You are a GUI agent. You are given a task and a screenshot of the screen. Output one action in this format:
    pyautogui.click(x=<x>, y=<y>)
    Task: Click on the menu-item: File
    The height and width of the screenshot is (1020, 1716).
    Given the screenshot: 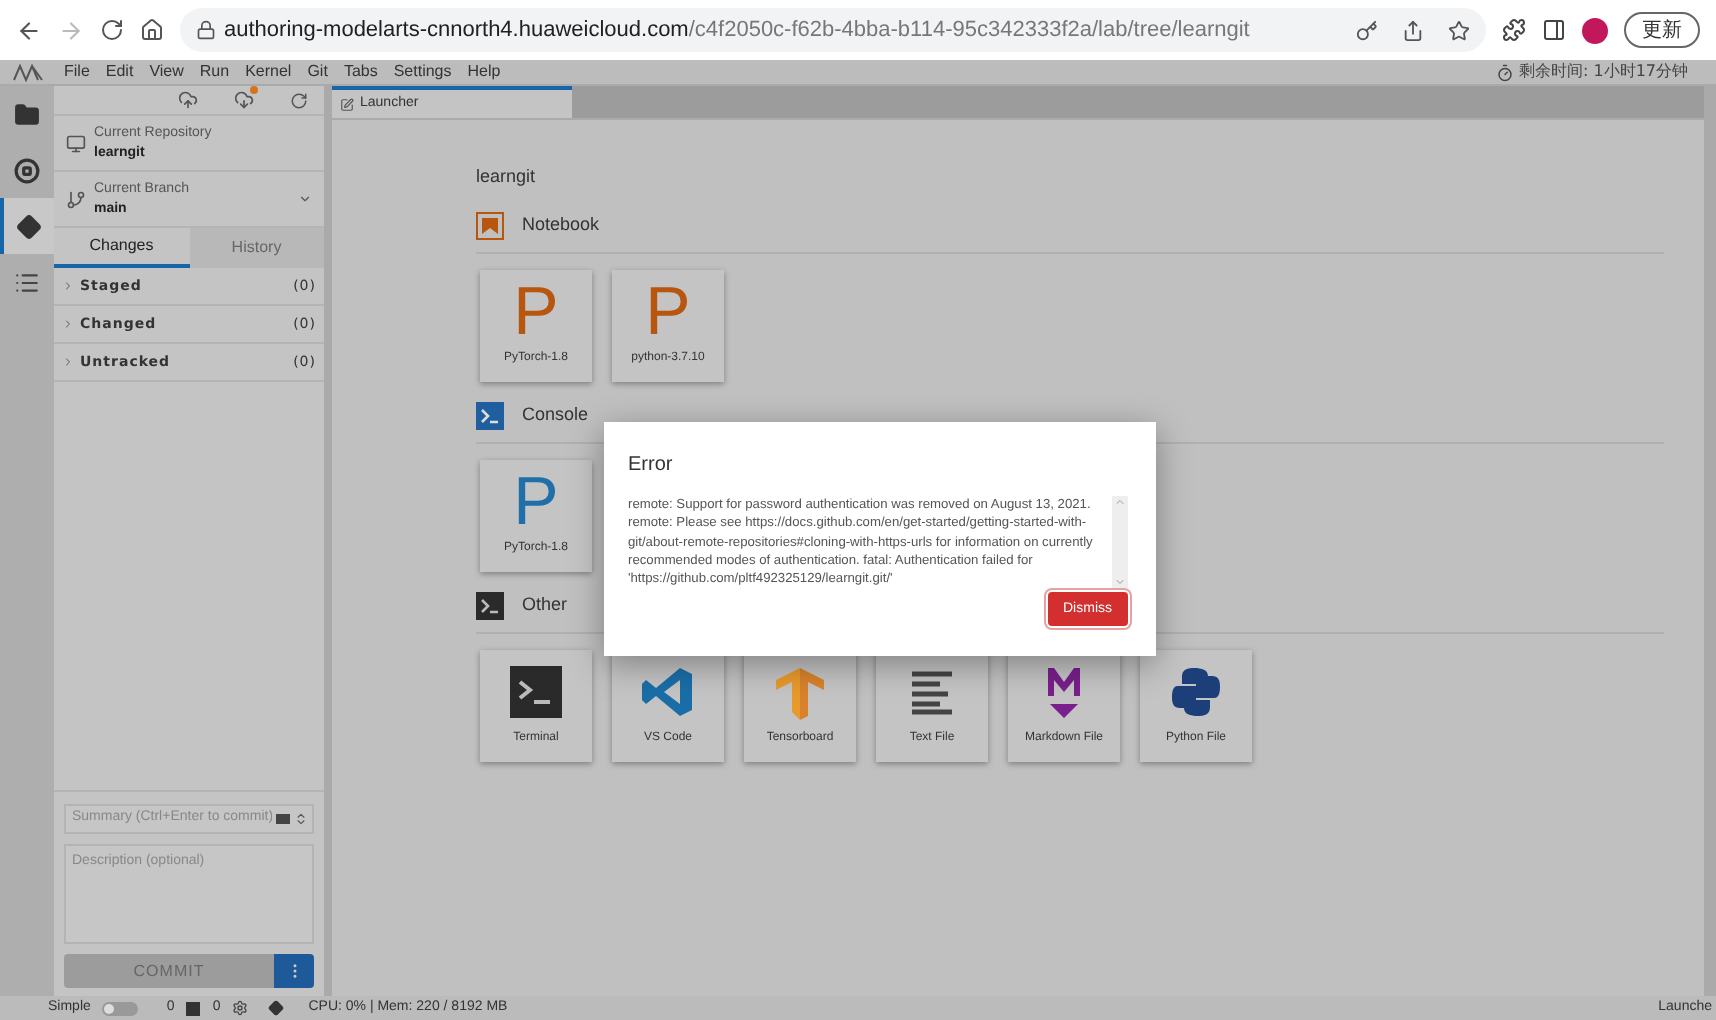 What is the action you would take?
    pyautogui.click(x=77, y=72)
    